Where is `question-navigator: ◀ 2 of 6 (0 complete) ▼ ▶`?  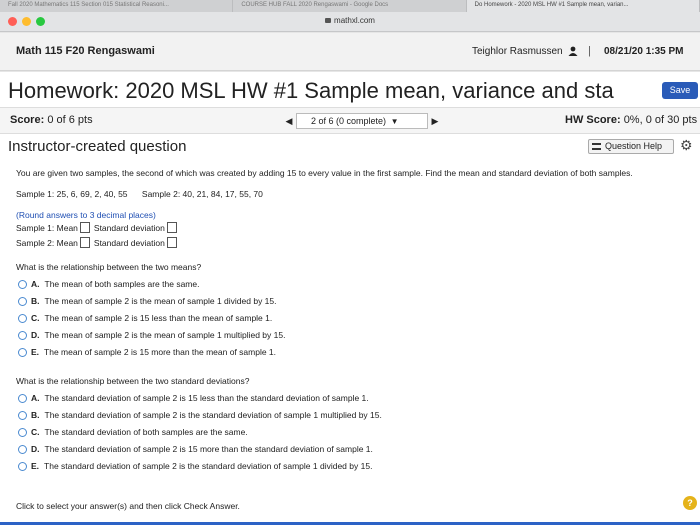 question-navigator: ◀ 2 of 6 (0 complete) ▼ ▶ is located at coordinates (362, 121).